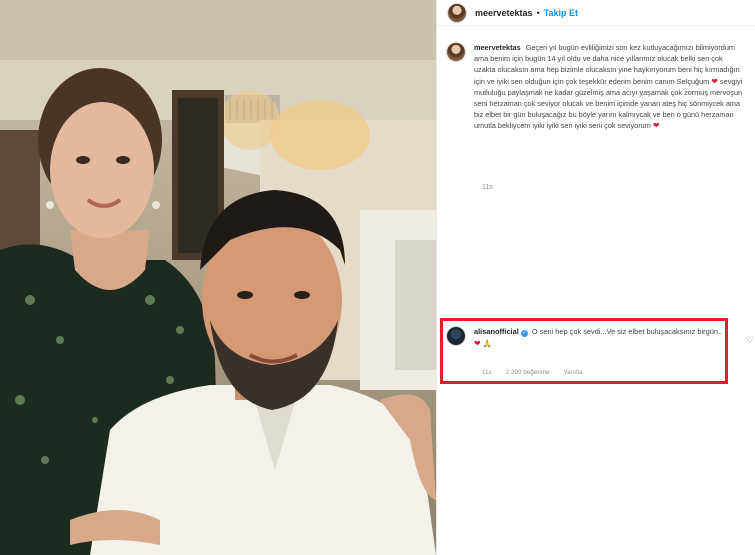 The width and height of the screenshot is (755, 555). Describe the element at coordinates (561, 13) in the screenshot. I see `follow-button: Takip Et` at that location.